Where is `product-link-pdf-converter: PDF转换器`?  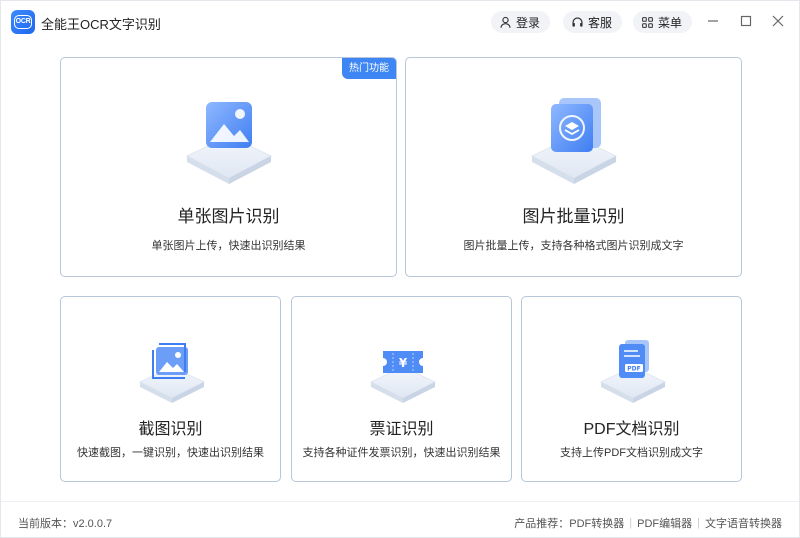 product-link-pdf-converter: PDF转换器 is located at coordinates (596, 523).